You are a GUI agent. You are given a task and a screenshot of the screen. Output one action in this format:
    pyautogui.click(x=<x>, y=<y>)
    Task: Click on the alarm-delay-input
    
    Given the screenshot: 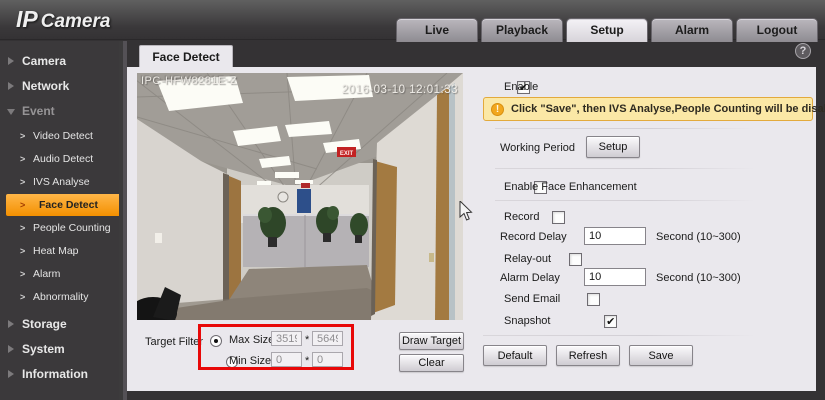 What is the action you would take?
    pyautogui.click(x=615, y=277)
    